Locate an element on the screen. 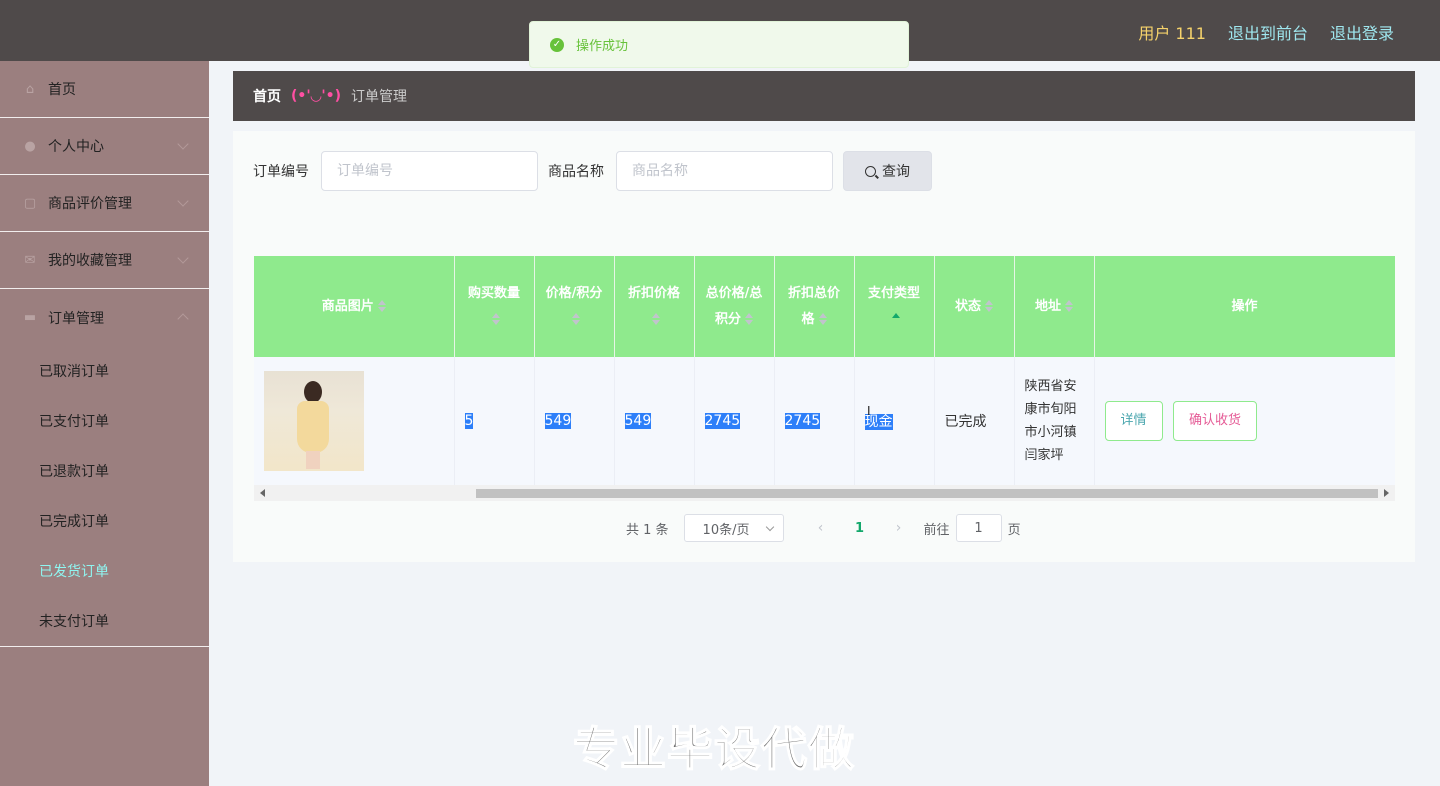 The height and width of the screenshot is (786, 1440). discount-price-value: 549 is located at coordinates (638, 421).